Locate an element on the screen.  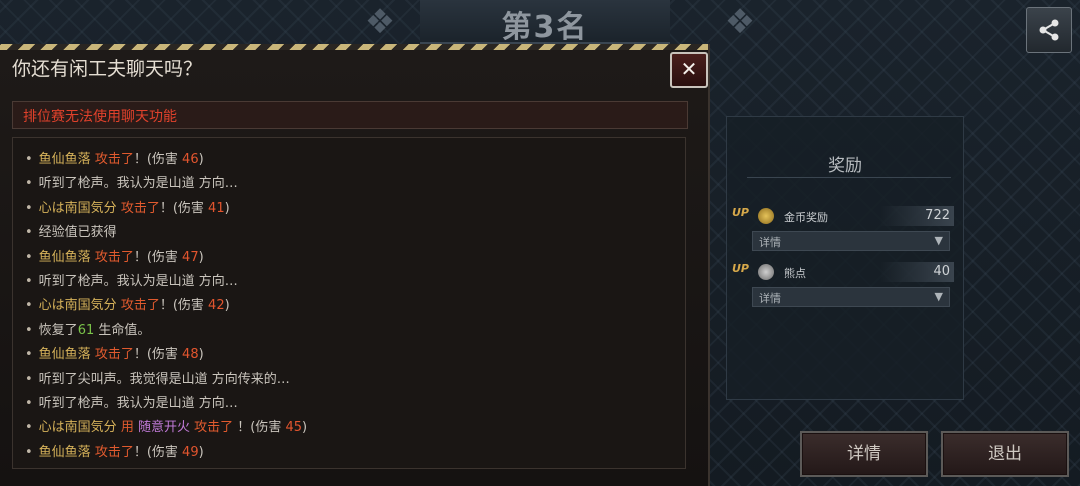
reward-label: 金币奖励 is located at coordinates (806, 217).